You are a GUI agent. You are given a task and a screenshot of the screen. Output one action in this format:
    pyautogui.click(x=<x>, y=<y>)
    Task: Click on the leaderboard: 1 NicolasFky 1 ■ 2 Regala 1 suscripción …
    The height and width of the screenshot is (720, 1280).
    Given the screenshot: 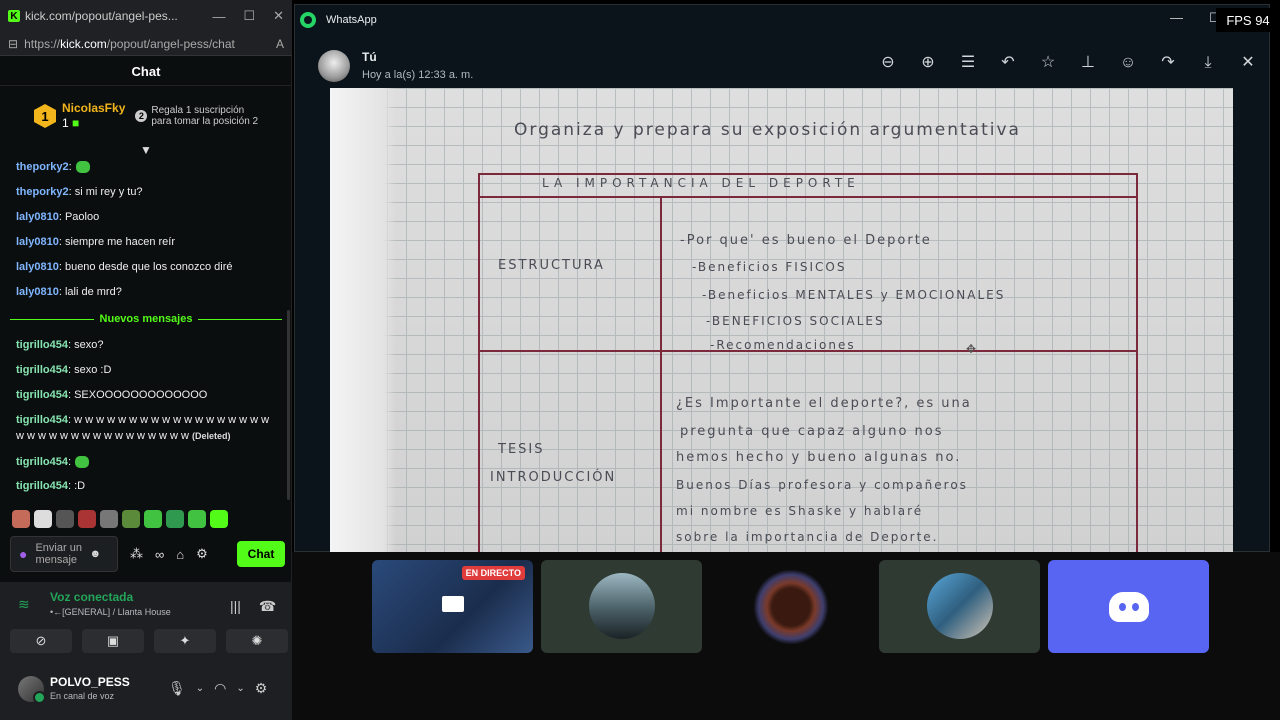 What is the action you would take?
    pyautogui.click(x=146, y=116)
    